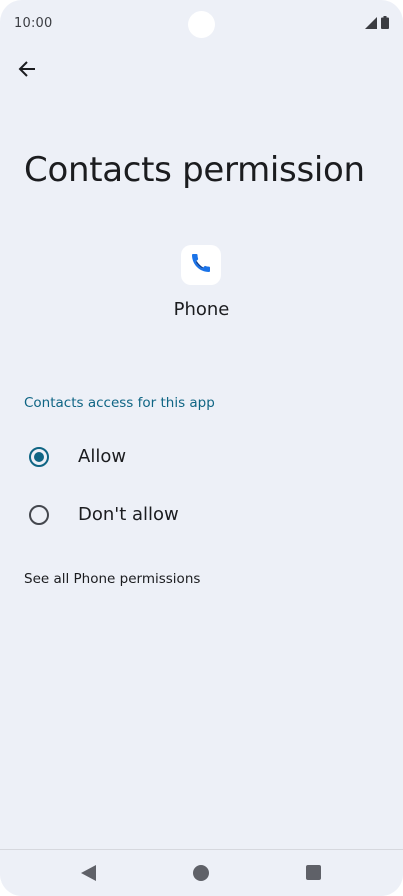 Image resolution: width=403 pixels, height=896 pixels. What do you see at coordinates (385, 22) in the screenshot?
I see `battery-icon` at bounding box center [385, 22].